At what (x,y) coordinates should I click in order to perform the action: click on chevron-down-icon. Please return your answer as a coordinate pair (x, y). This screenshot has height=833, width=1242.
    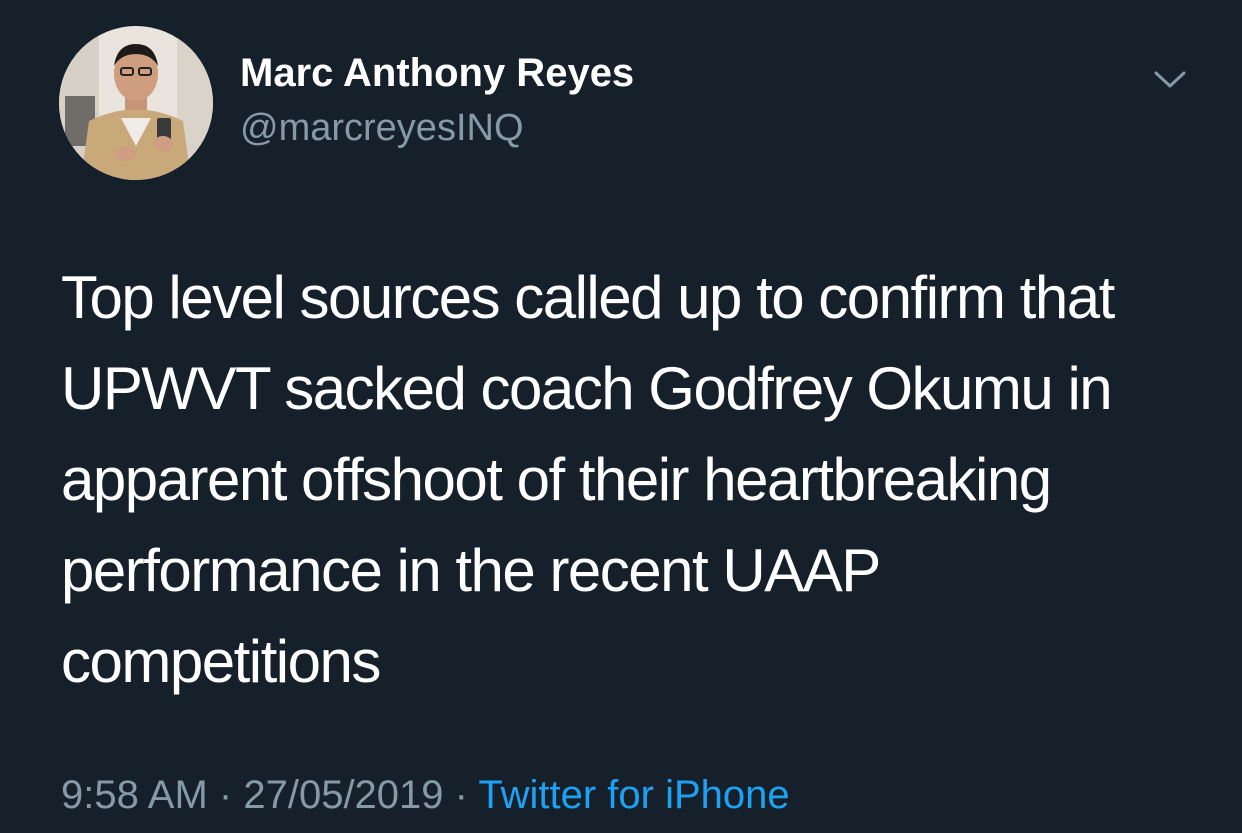
    Looking at the image, I should click on (1170, 79).